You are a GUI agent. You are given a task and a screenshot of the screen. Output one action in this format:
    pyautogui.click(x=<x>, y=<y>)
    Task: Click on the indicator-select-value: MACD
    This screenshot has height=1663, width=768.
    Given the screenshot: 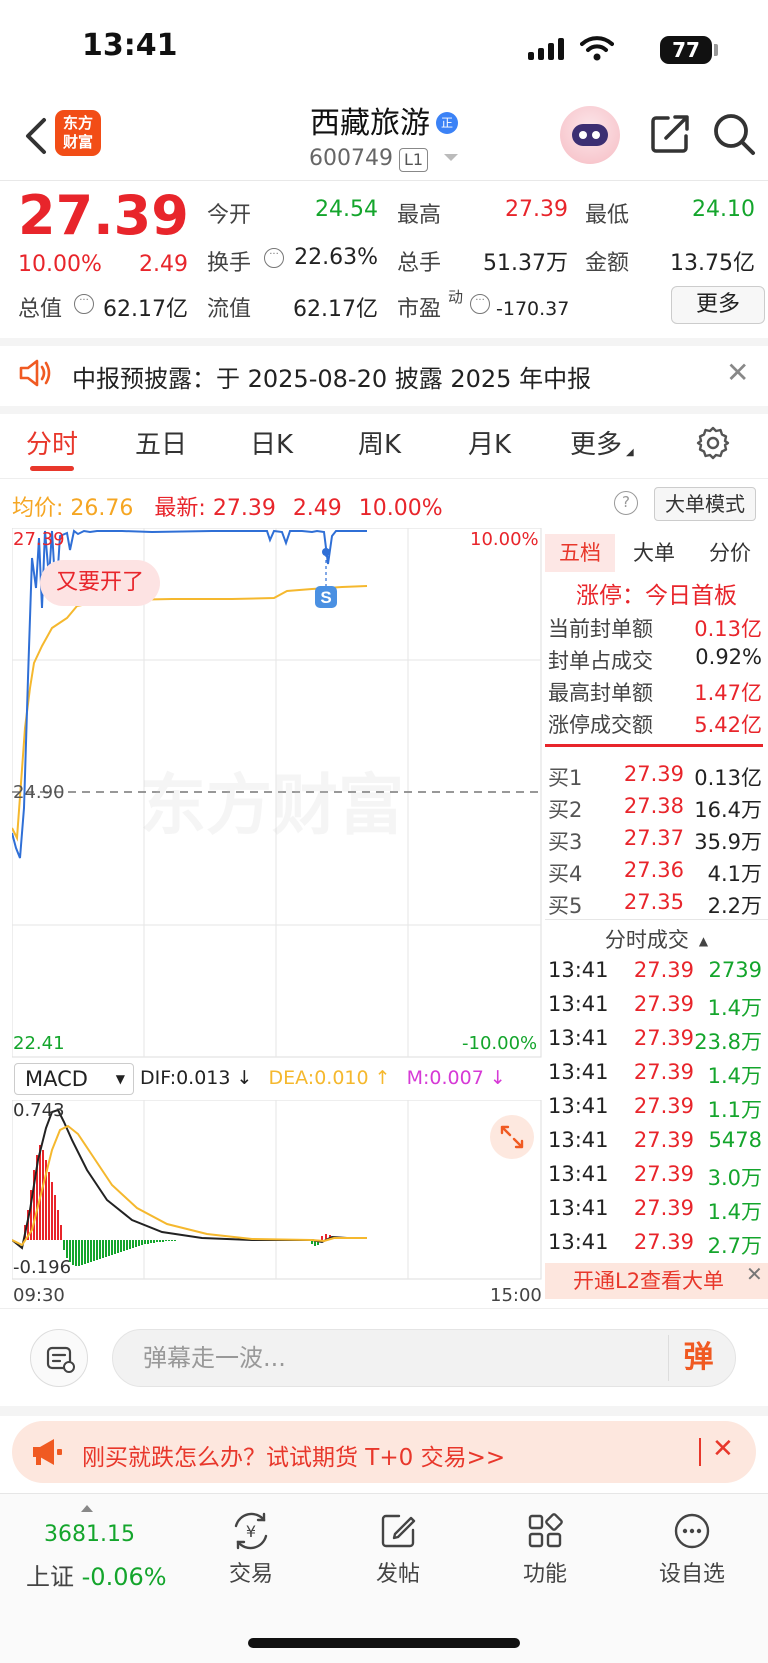 What is the action you would take?
    pyautogui.click(x=56, y=1079)
    